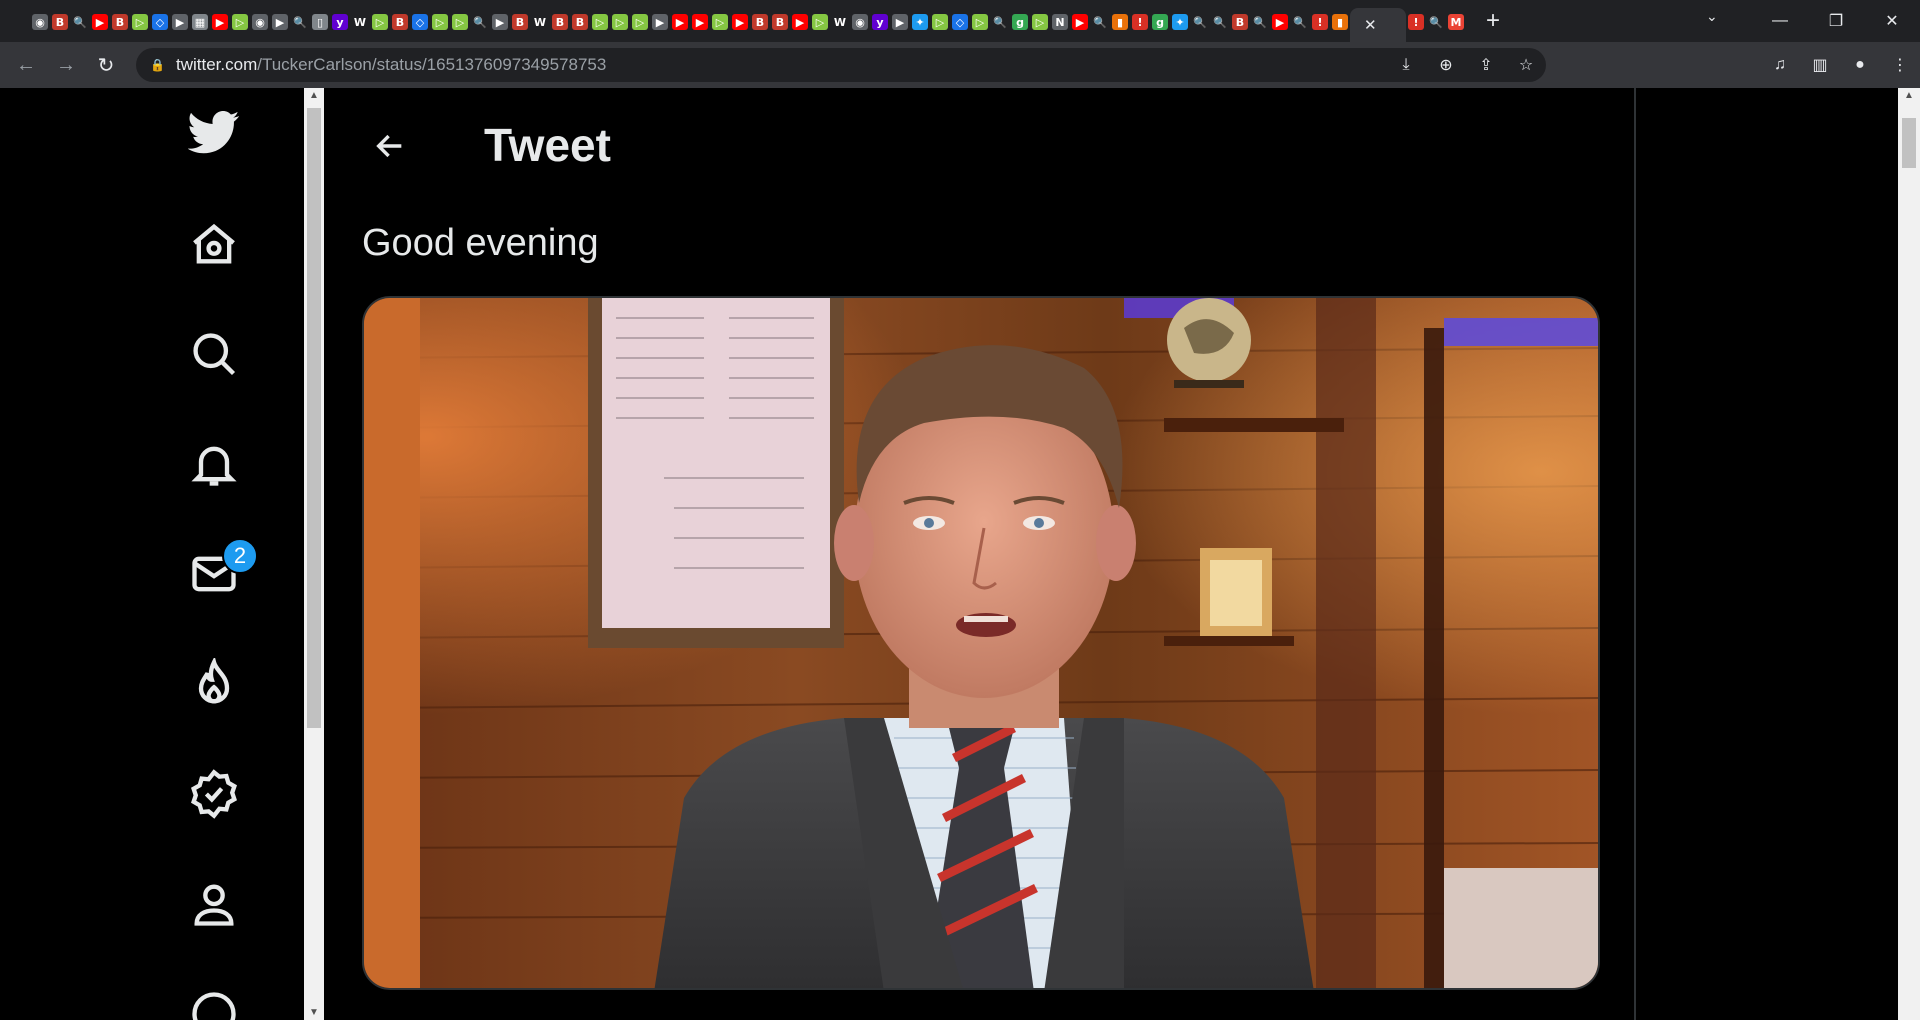 This screenshot has width=1920, height=1020. What do you see at coordinates (1406, 65) in the screenshot?
I see `install-app-icon: ⤓` at bounding box center [1406, 65].